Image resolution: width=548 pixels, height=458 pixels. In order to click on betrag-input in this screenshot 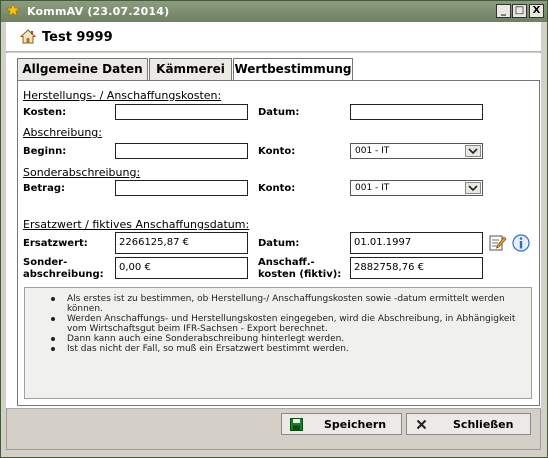, I will do `click(181, 188)`.